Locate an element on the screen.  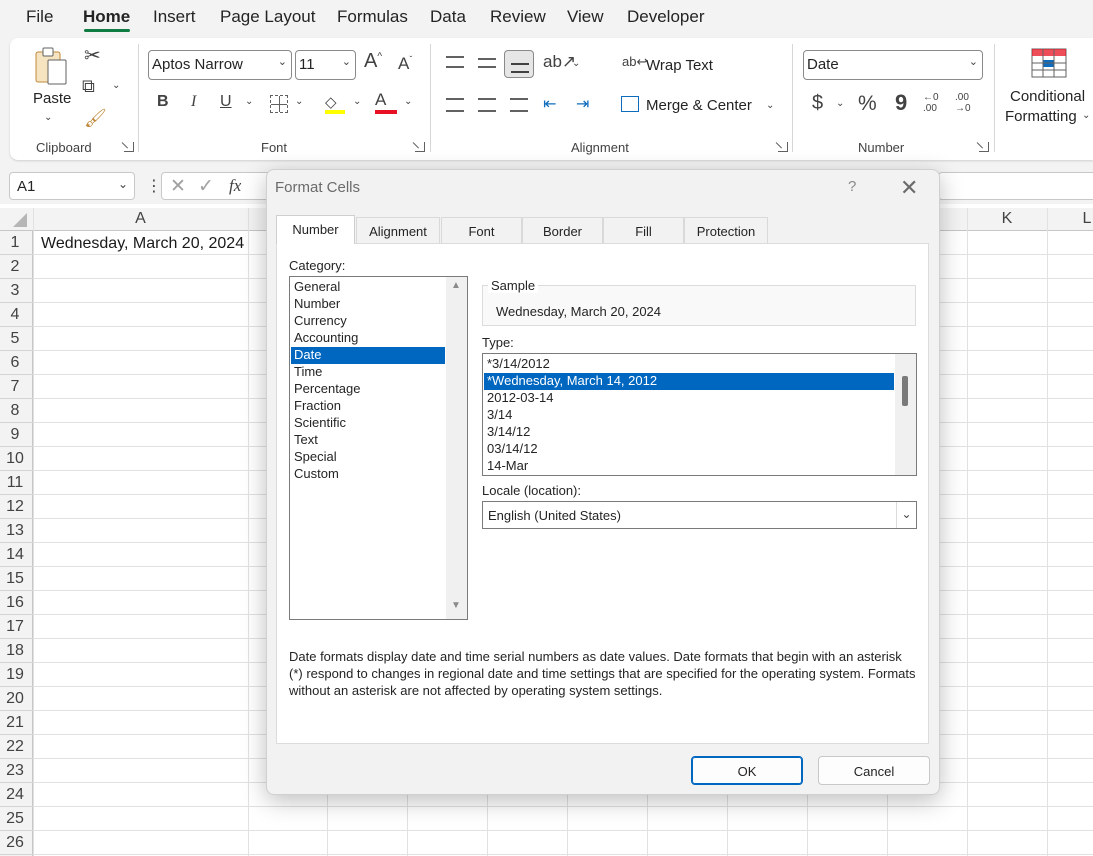
menu-tab-formulas: Formulas is located at coordinates (372, 17).